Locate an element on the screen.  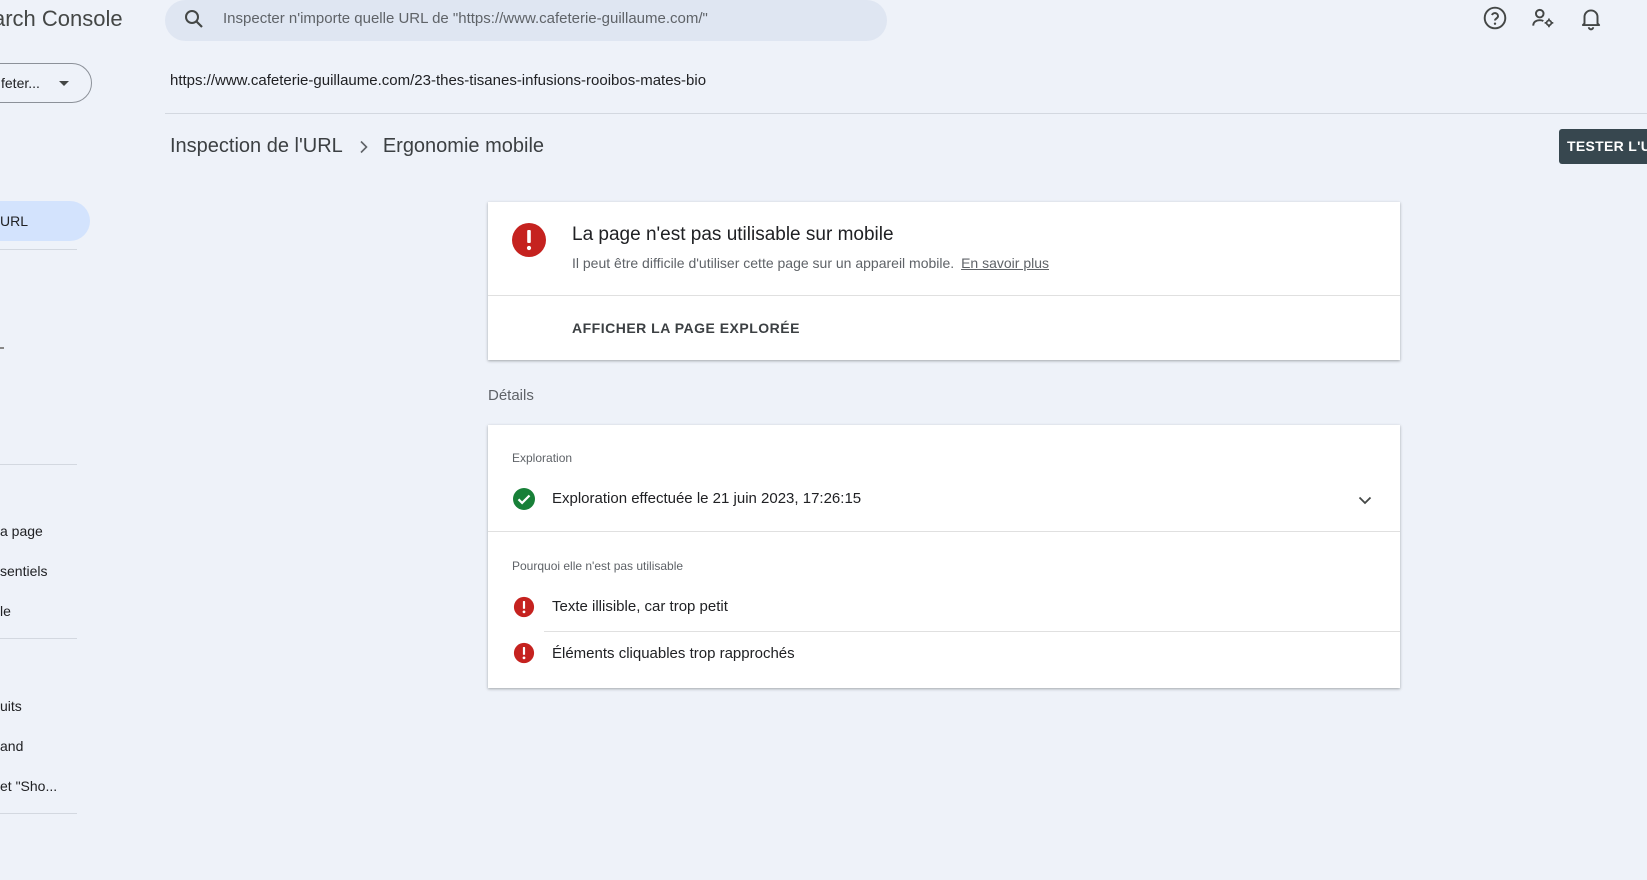
reasons-section-label: Pourquoi elle n'est pas utilisable is located at coordinates (598, 566).